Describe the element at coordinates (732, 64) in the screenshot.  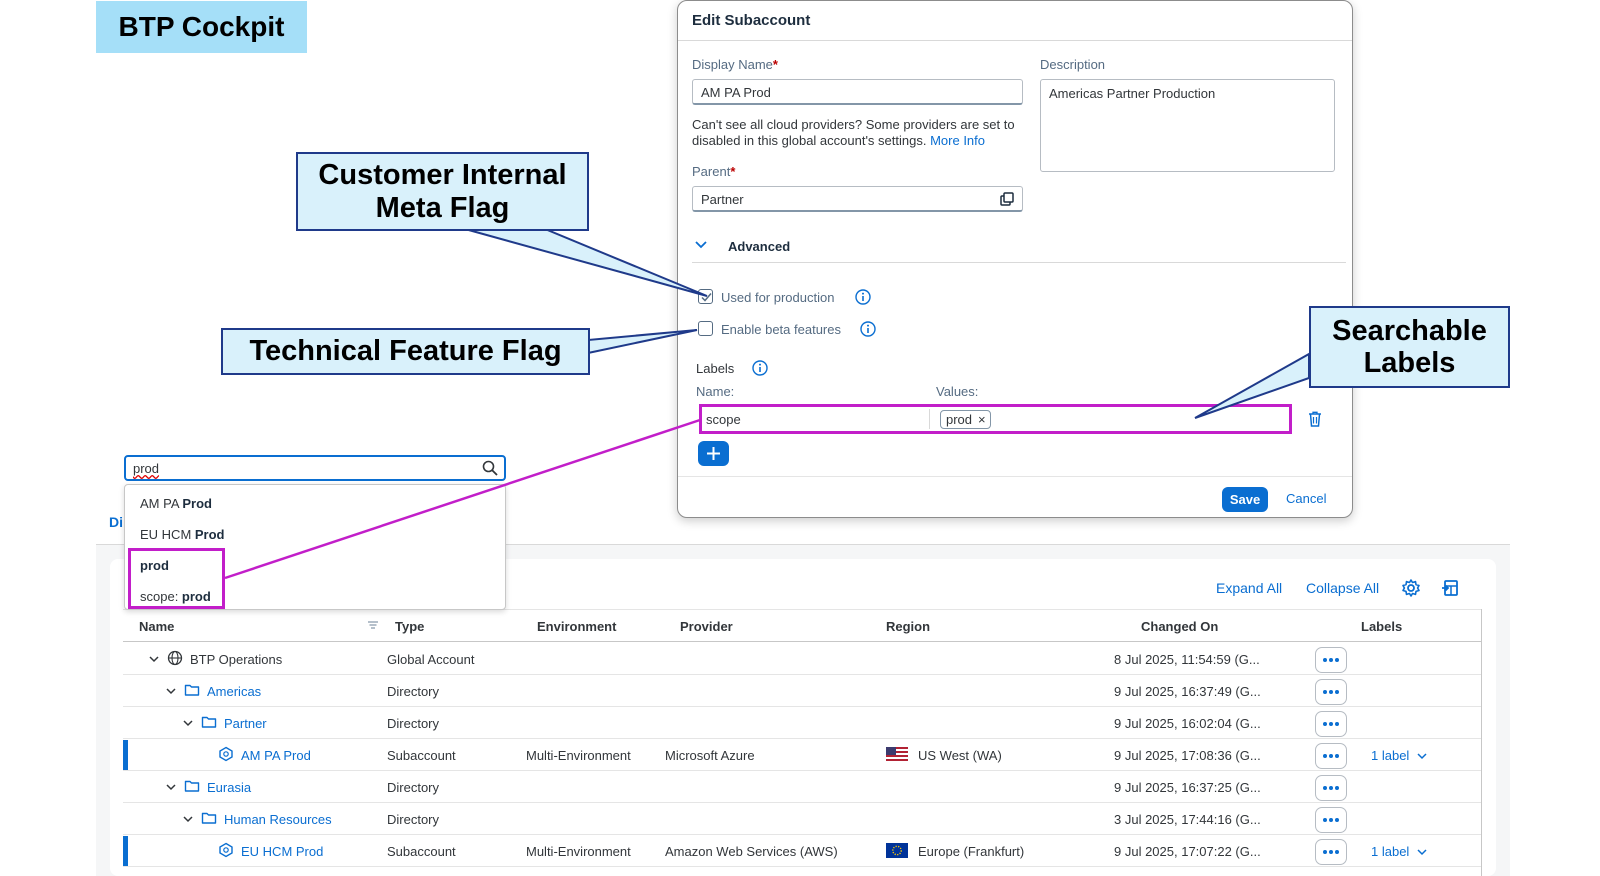
I see `display-name-label-text: Display Name` at that location.